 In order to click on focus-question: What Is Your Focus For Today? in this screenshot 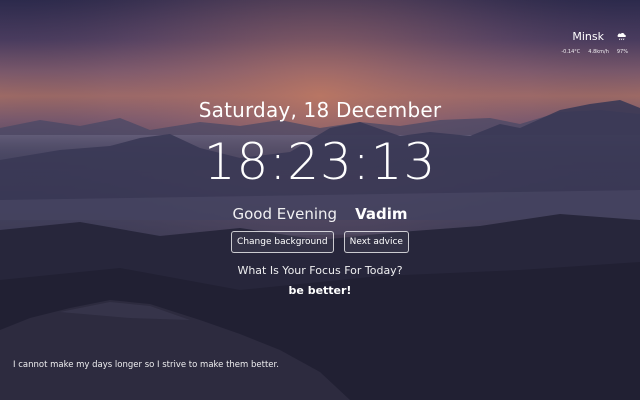, I will do `click(320, 270)`.